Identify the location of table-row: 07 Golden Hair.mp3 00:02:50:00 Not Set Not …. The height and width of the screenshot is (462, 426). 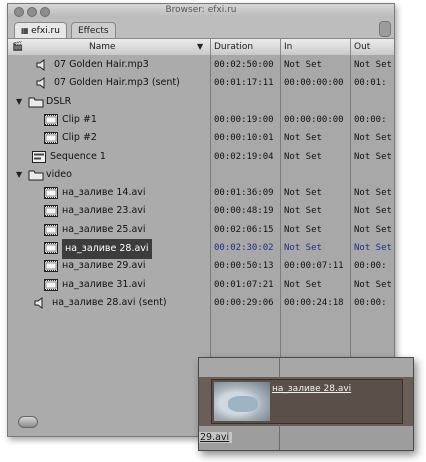
(201, 65).